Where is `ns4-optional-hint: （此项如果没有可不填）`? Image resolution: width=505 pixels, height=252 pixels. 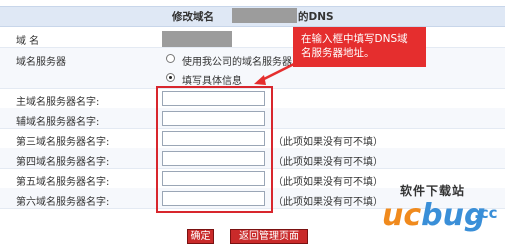
ns4-optional-hint: （此项如果没有可不填） is located at coordinates (328, 162).